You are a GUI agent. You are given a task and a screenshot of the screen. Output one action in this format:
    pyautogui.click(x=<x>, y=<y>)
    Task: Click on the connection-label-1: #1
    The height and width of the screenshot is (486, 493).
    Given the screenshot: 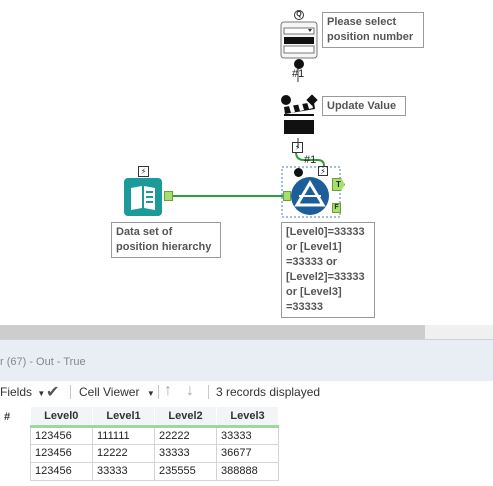 What is the action you would take?
    pyautogui.click(x=298, y=74)
    